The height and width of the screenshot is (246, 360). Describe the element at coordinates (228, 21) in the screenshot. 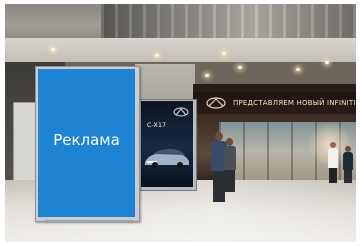

I see `ceiling-panel` at that location.